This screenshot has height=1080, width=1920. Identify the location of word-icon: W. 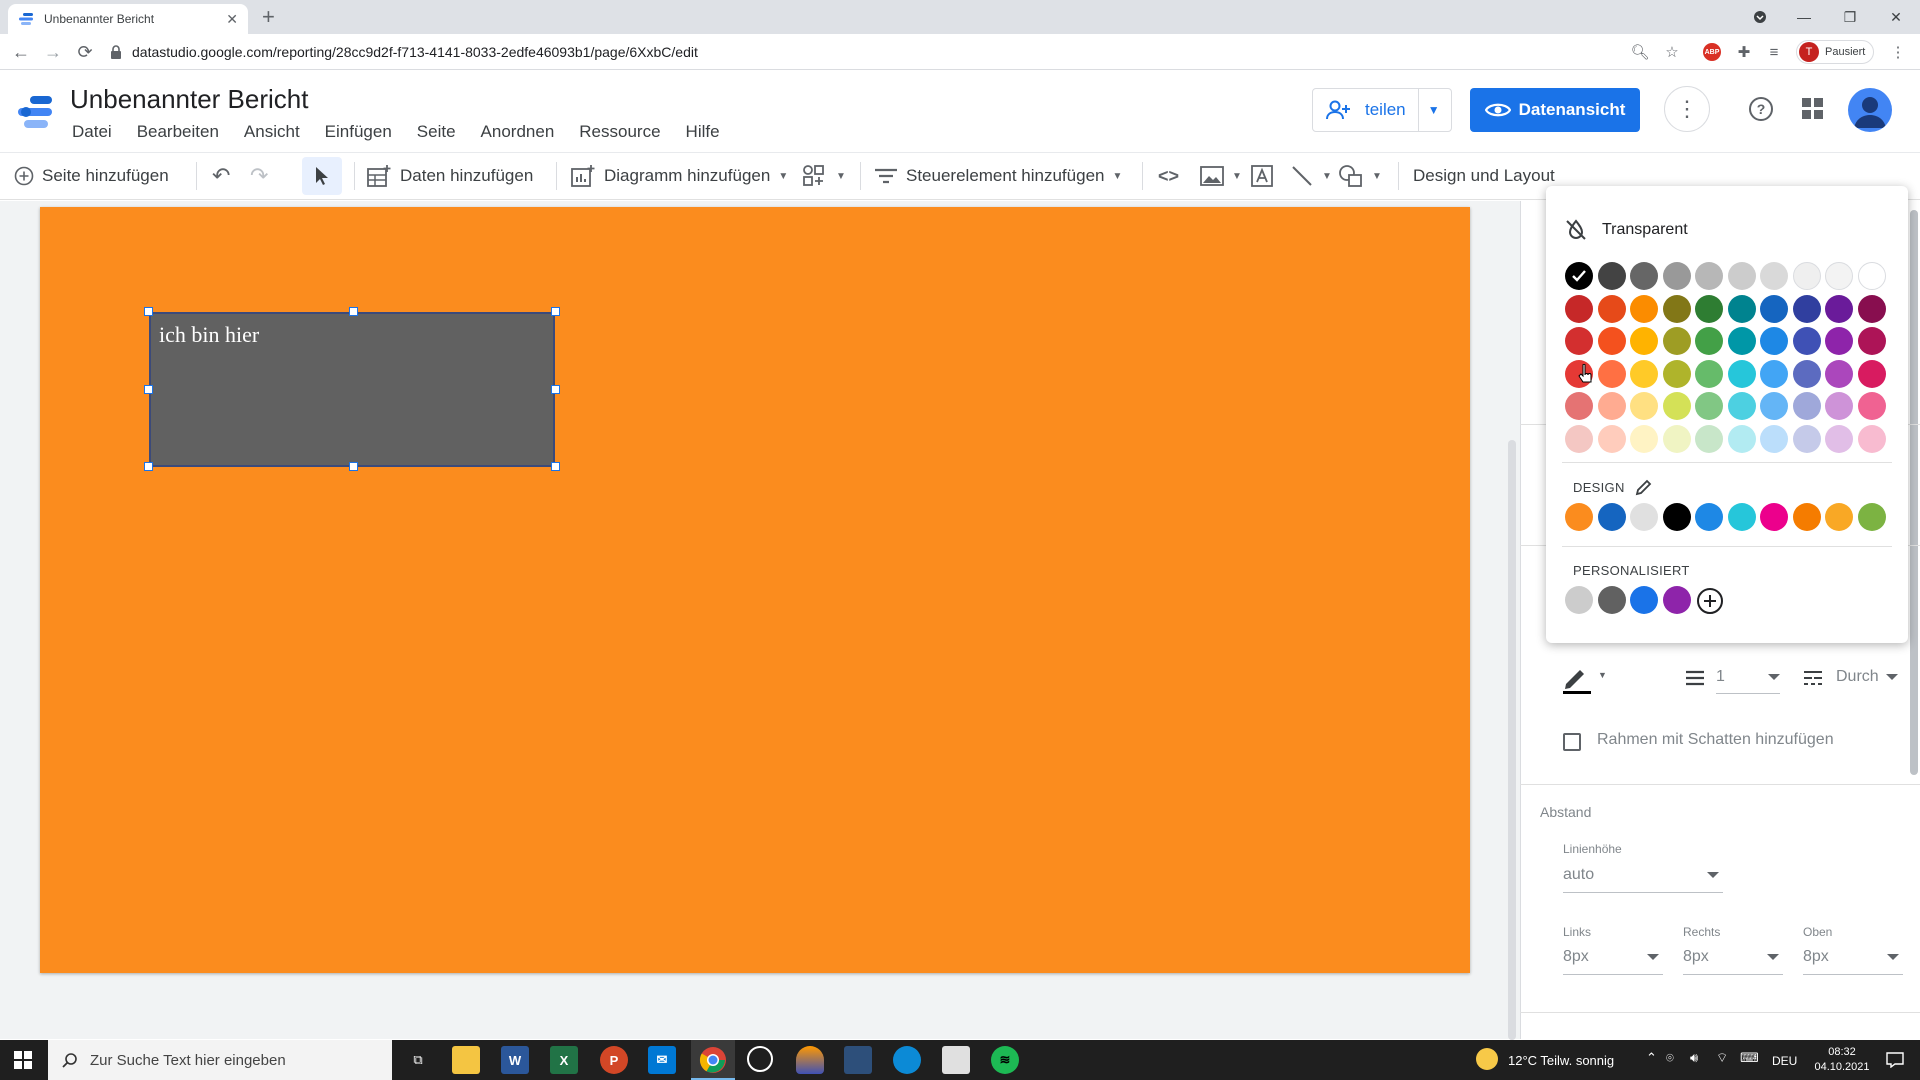
(515, 1060).